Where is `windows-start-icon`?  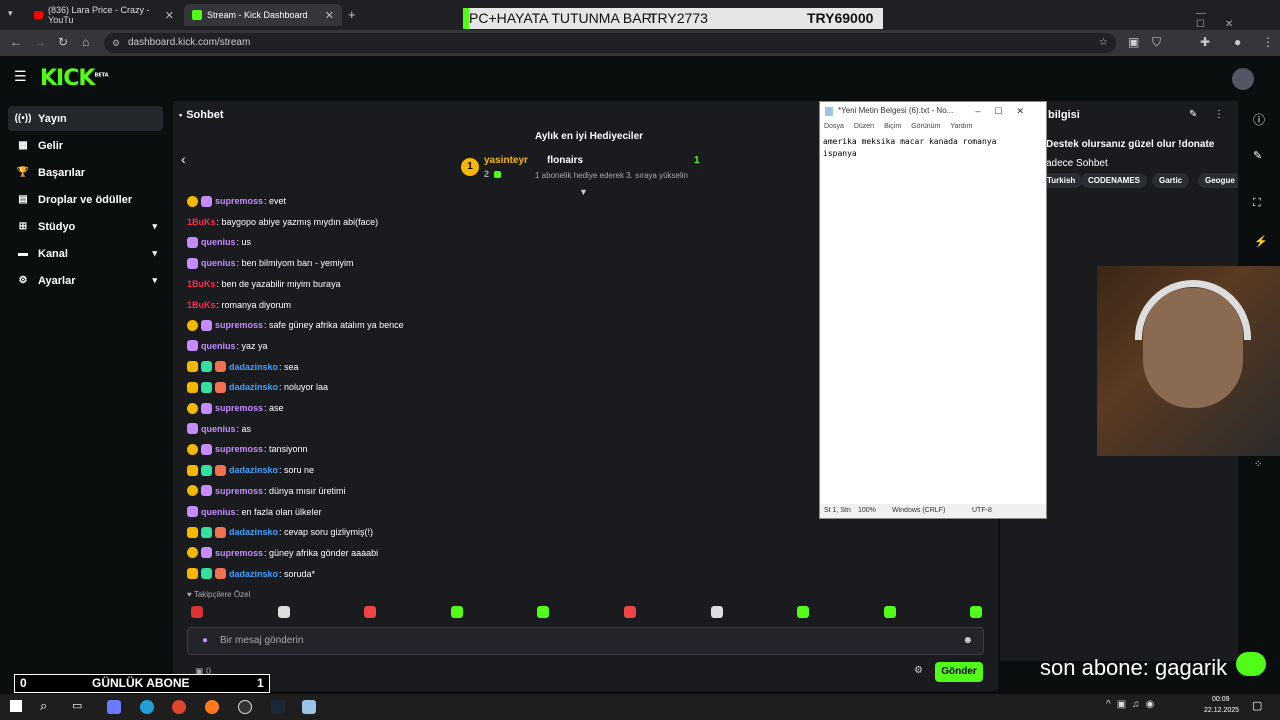 windows-start-icon is located at coordinates (16, 706).